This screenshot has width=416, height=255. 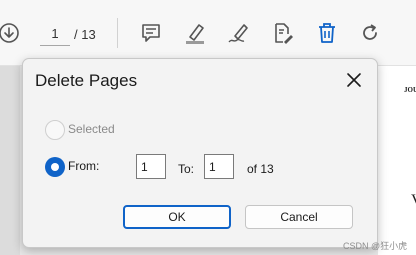 I want to click on ok-button: OK, so click(x=177, y=217).